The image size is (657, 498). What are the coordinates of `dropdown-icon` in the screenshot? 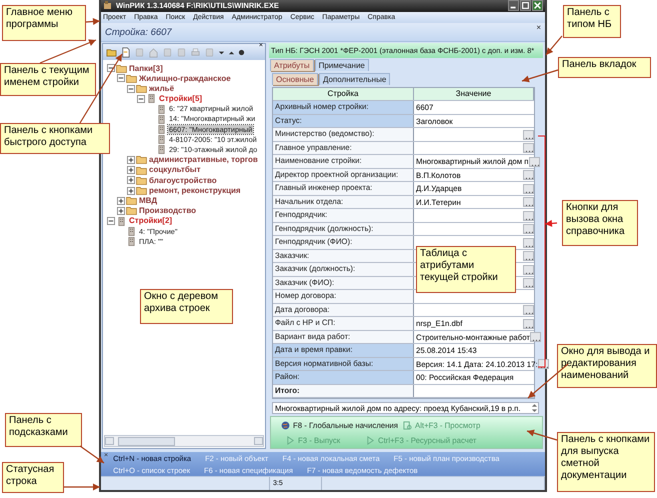 It's located at (221, 52).